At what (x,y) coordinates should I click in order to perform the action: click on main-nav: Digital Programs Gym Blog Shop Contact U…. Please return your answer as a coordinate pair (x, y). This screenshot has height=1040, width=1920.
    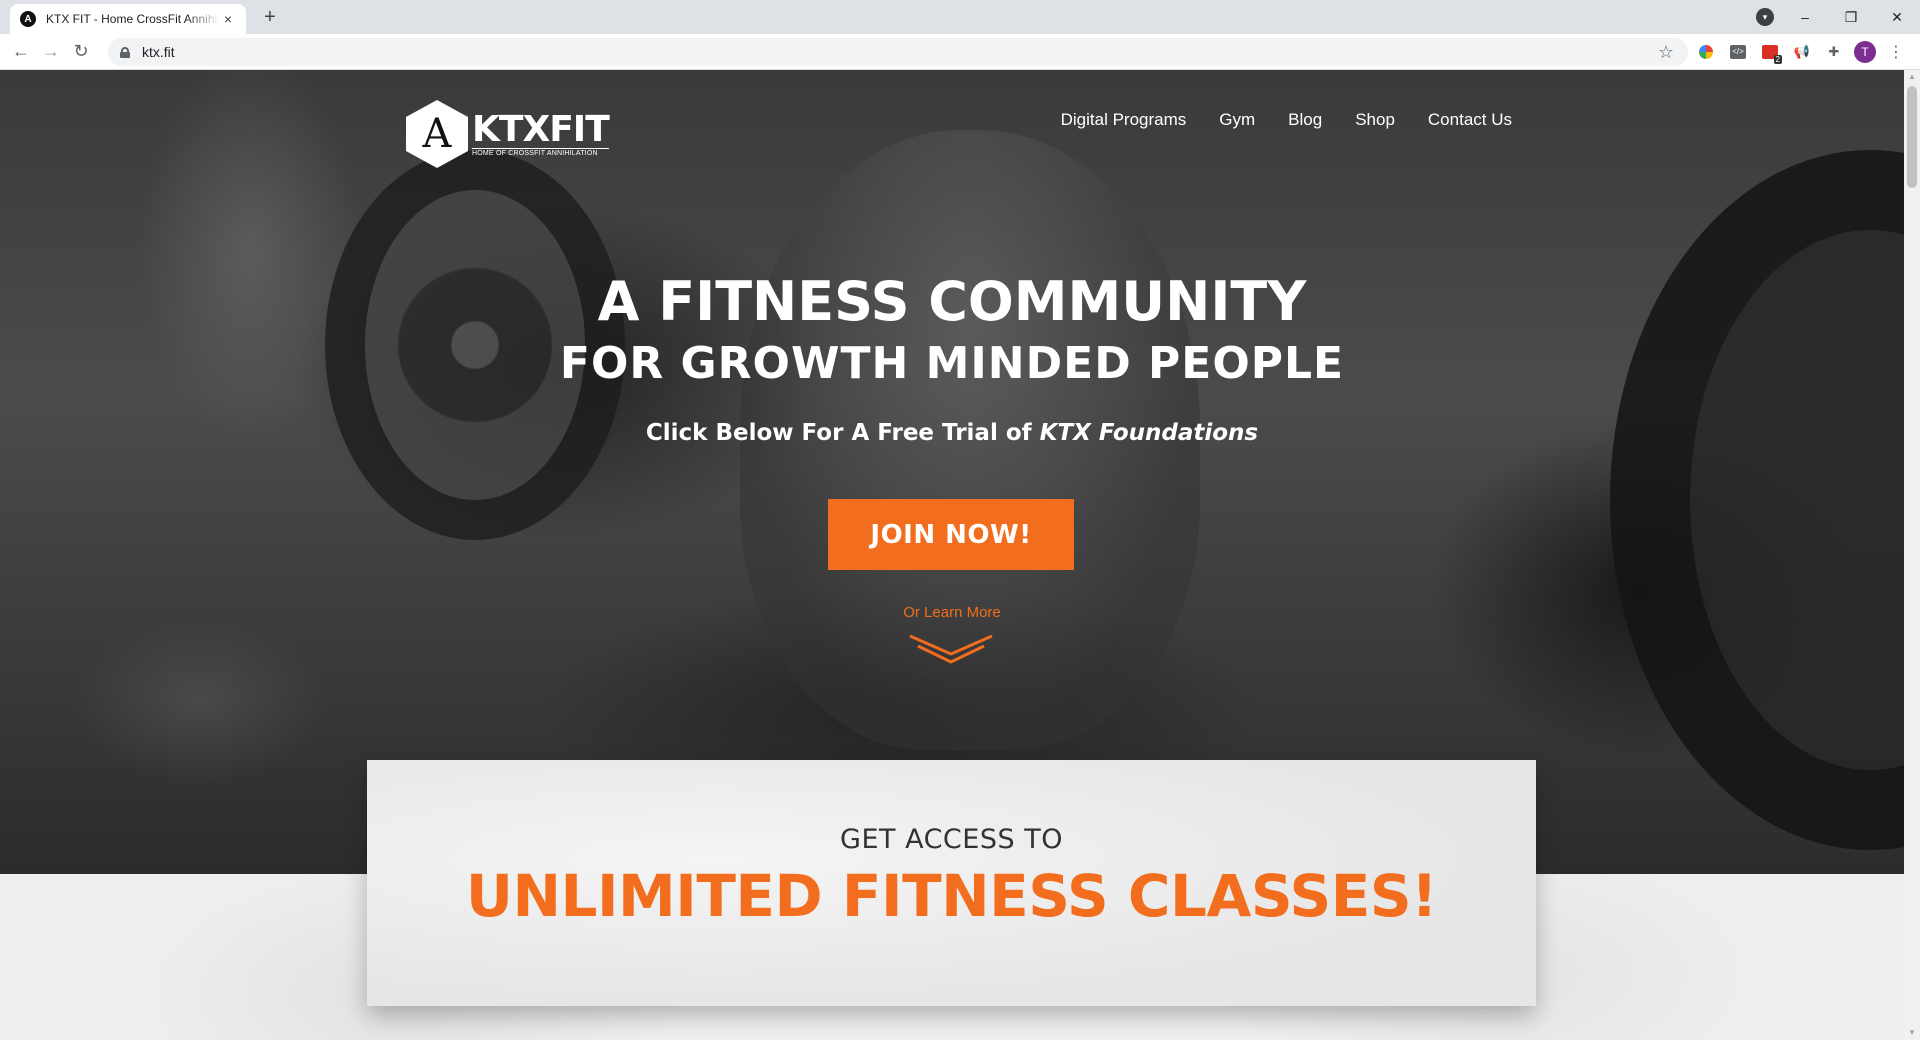
    Looking at the image, I should click on (1286, 120).